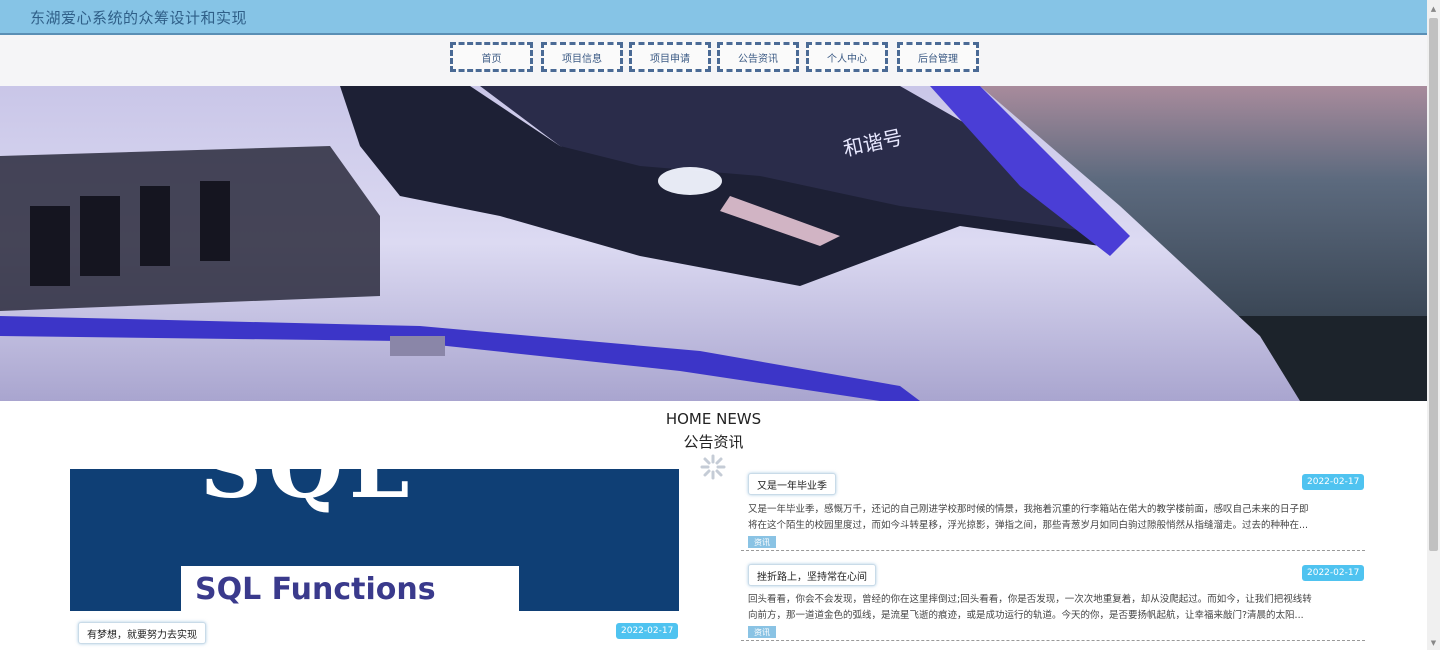 The width and height of the screenshot is (1440, 650). What do you see at coordinates (308, 493) in the screenshot?
I see `featured-image-text-top: SQL` at bounding box center [308, 493].